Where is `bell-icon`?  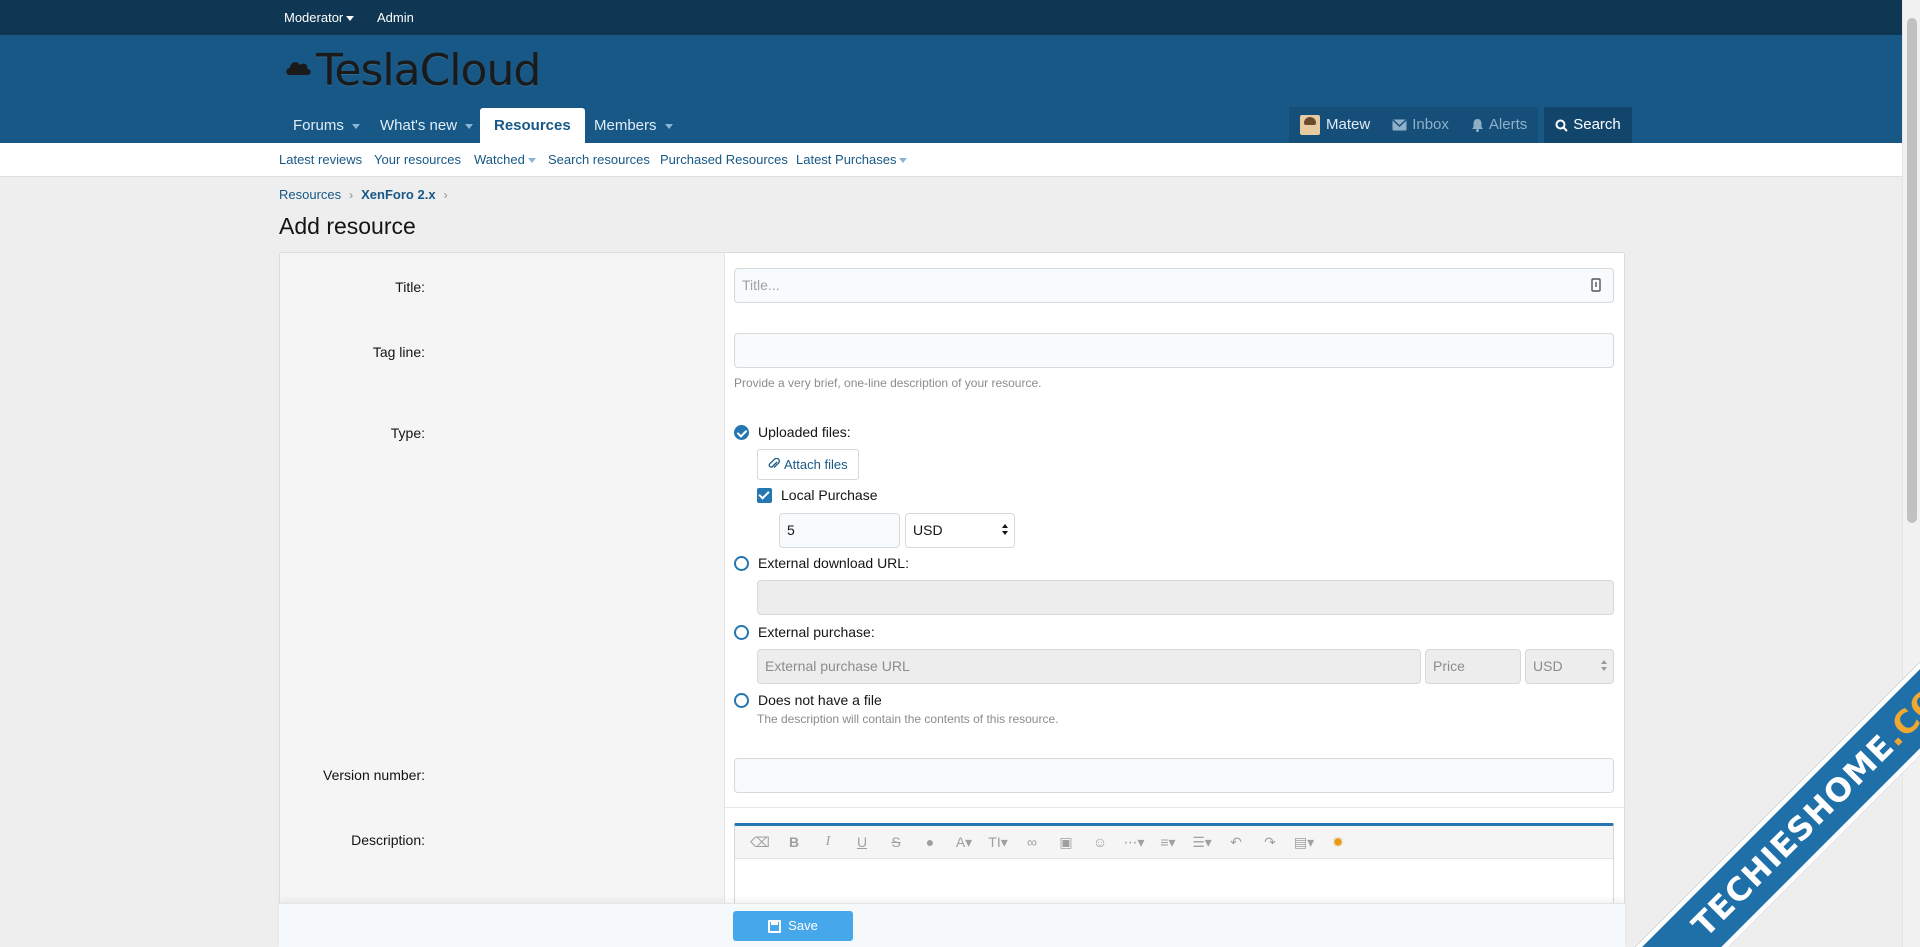 bell-icon is located at coordinates (1477, 125).